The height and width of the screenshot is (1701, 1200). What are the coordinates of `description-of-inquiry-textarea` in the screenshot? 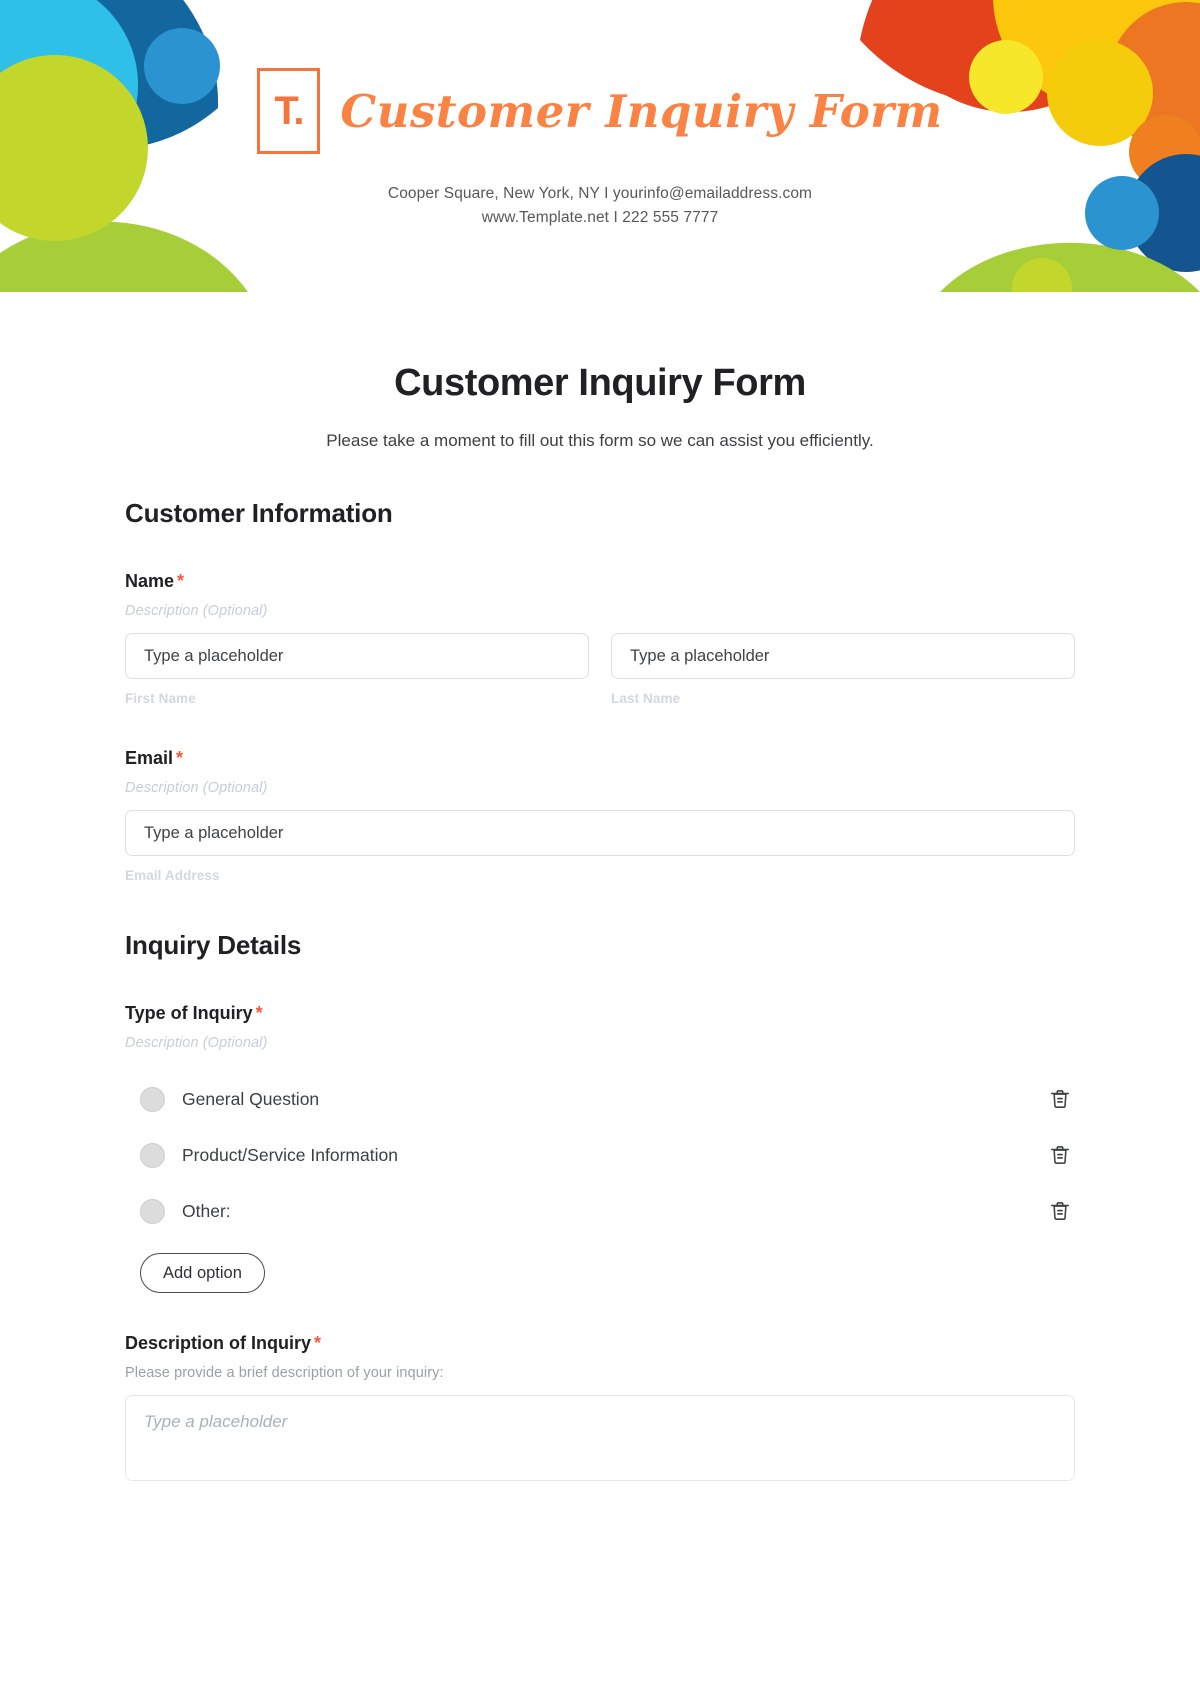 It's located at (600, 1438).